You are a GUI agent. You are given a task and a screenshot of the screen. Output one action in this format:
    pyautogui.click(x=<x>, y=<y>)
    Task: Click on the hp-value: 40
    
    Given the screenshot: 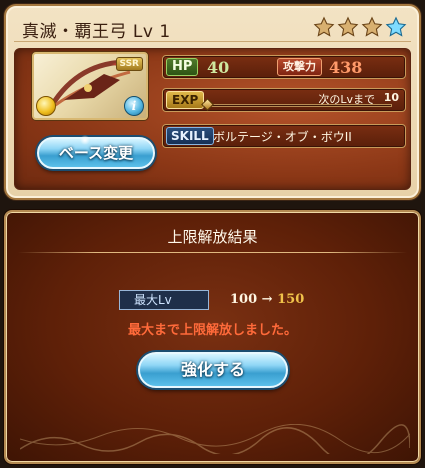 What is the action you would take?
    pyautogui.click(x=218, y=67)
    